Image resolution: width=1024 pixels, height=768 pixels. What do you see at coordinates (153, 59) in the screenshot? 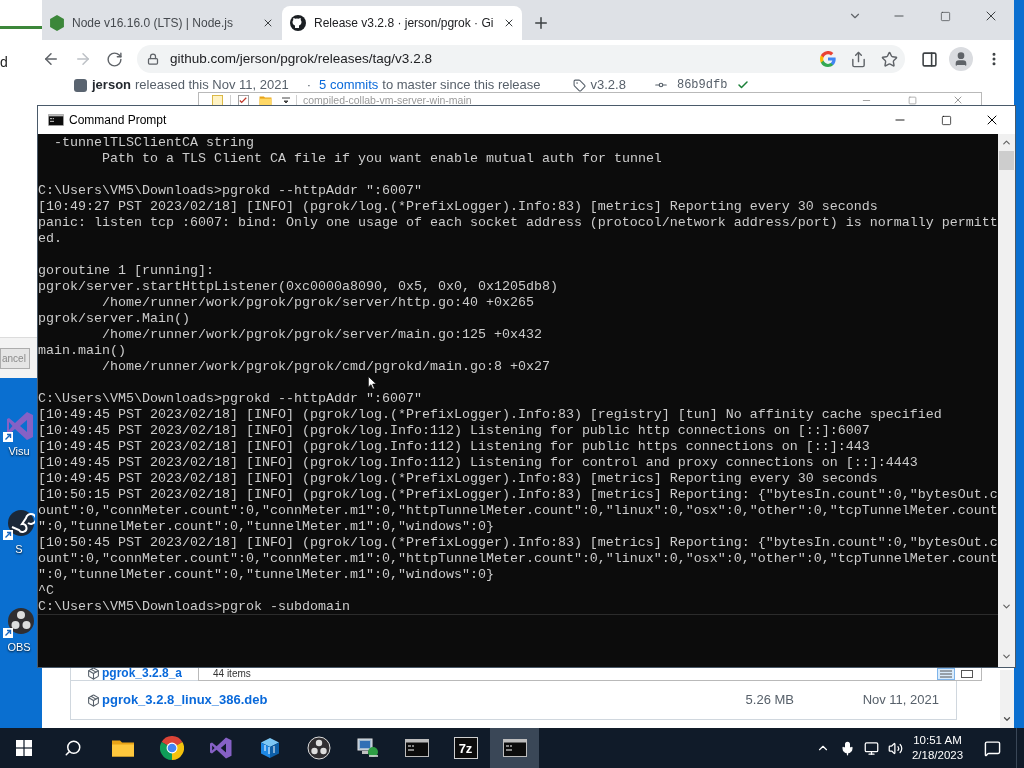
I see `lock-icon` at bounding box center [153, 59].